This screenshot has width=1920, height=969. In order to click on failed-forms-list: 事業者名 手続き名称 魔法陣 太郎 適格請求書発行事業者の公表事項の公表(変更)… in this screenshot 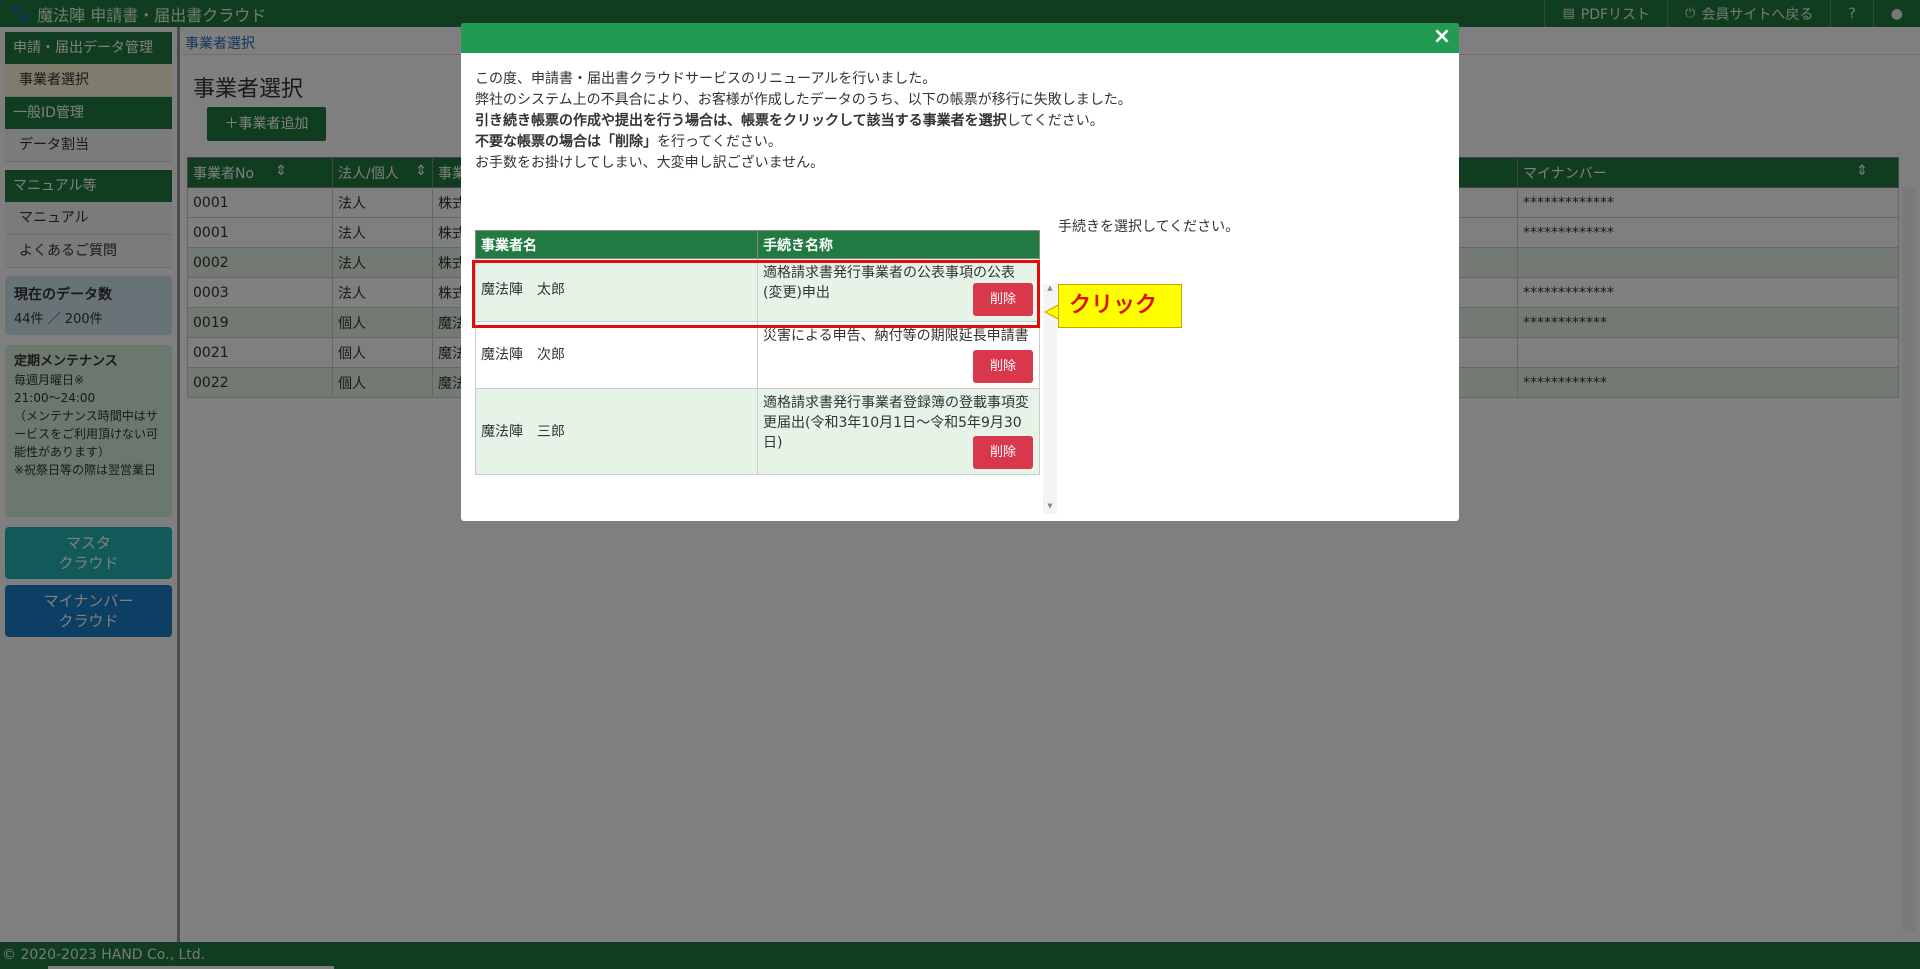, I will do `click(766, 372)`.